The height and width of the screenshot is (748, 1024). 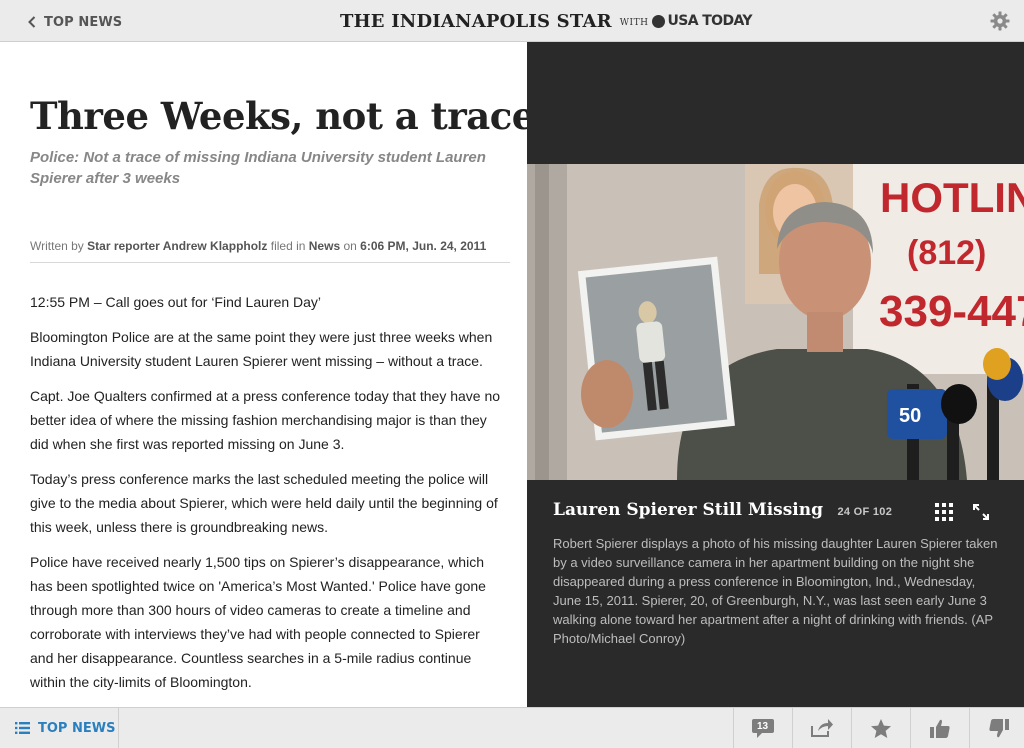 I want to click on like-button, so click(x=939, y=728).